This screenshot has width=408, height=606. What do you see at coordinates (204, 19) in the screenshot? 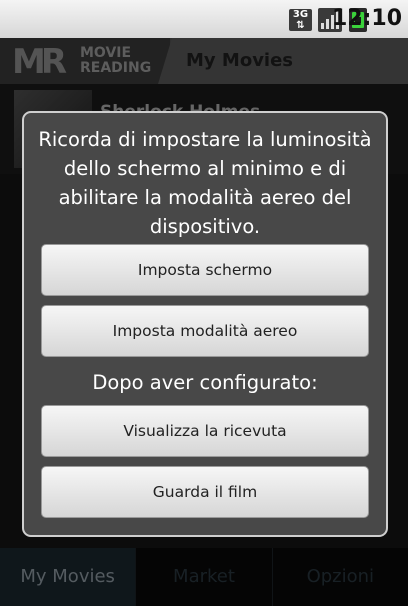
I see `status-bar: 3G ⇅ 12:10` at bounding box center [204, 19].